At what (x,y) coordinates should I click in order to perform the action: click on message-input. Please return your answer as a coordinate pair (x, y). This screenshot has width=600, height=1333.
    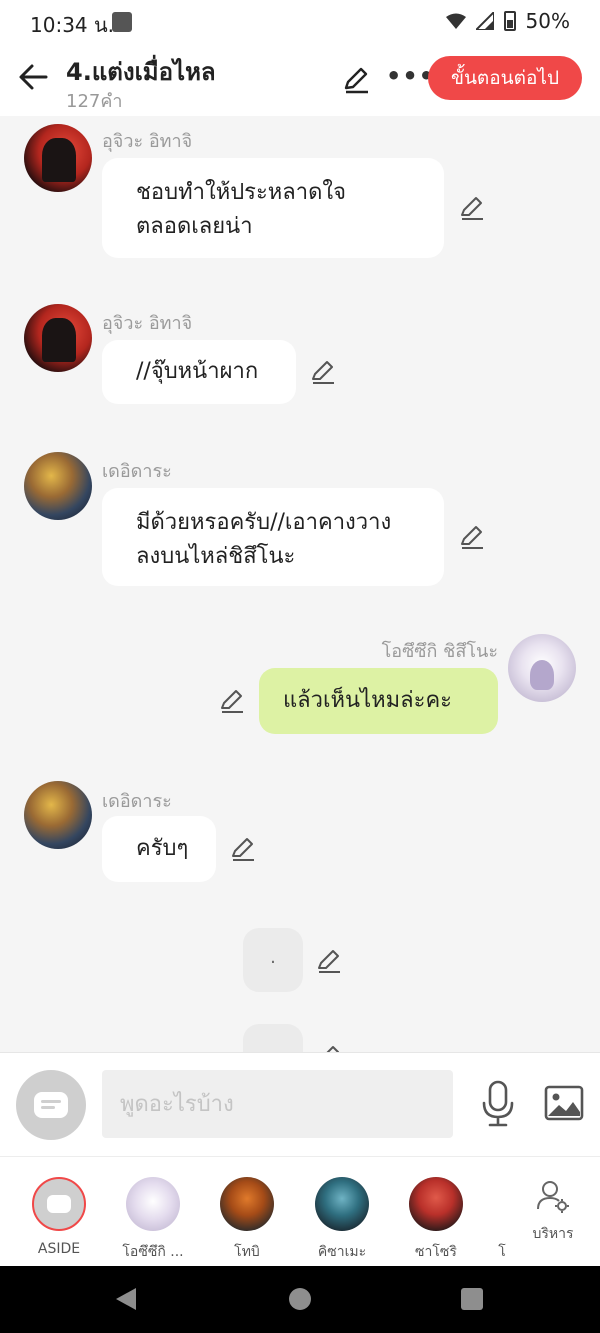
    Looking at the image, I should click on (277, 1104).